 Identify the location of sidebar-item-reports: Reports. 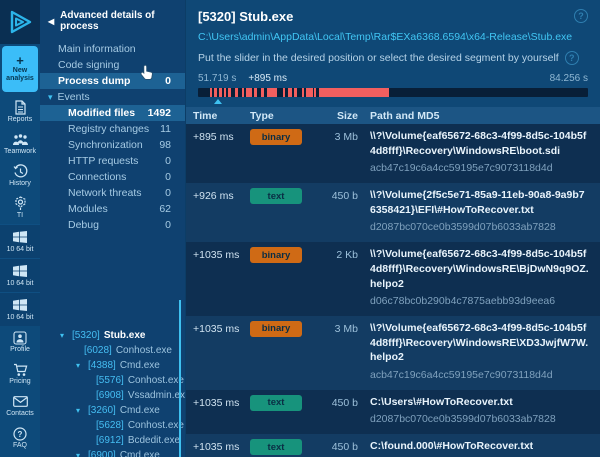
(20, 112).